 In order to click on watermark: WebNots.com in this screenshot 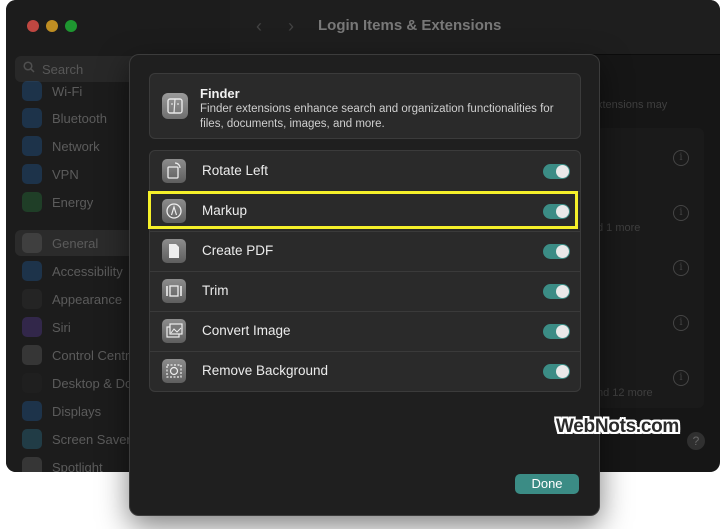, I will do `click(618, 426)`.